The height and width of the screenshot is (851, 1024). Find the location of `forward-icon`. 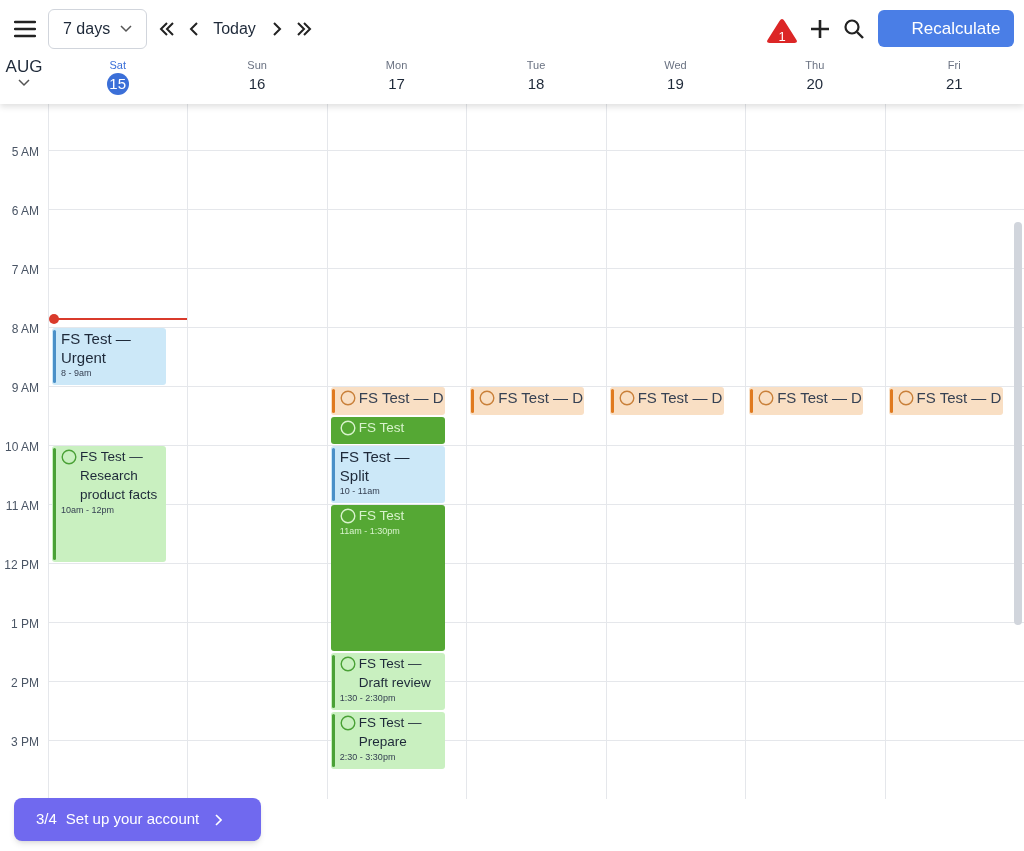

forward-icon is located at coordinates (276, 28).